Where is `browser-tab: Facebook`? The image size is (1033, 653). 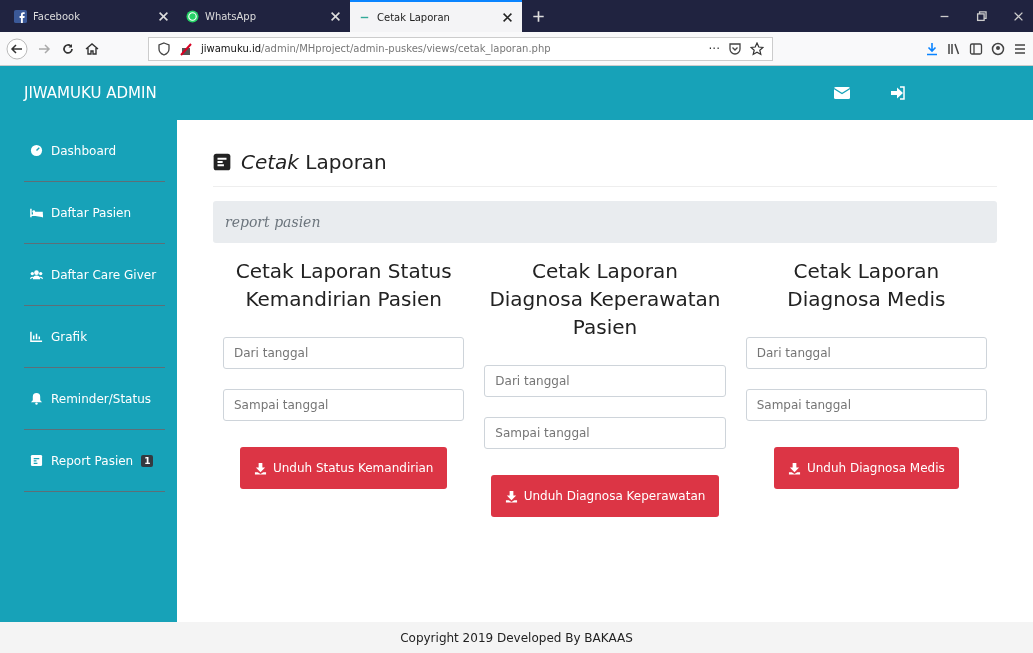 browser-tab: Facebook is located at coordinates (92, 16).